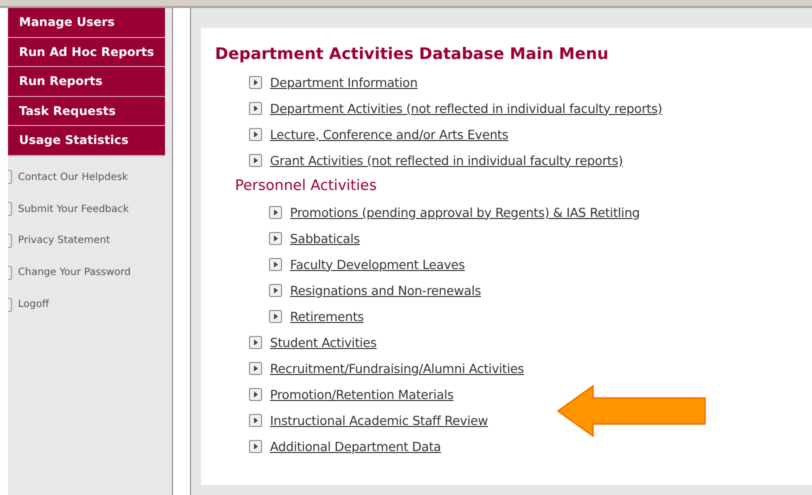  I want to click on sidebar-menu-button: Usage Statistics, so click(86, 141).